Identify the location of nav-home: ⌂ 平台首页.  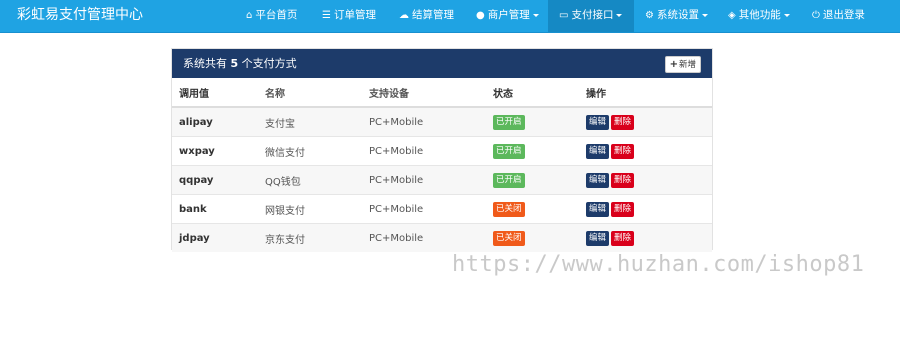
(271, 16).